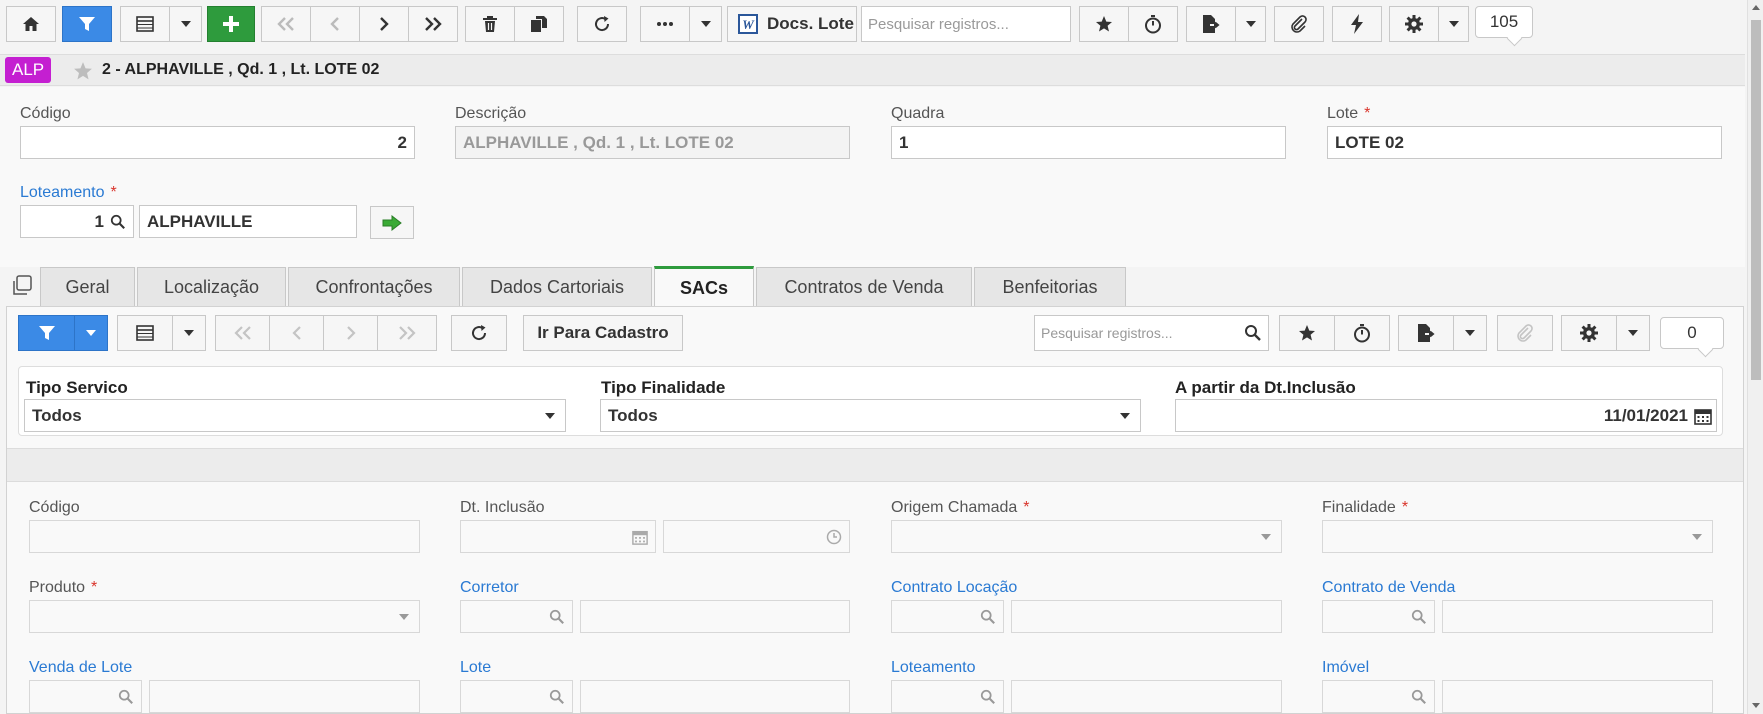 The height and width of the screenshot is (714, 1763). Describe the element at coordinates (1703, 416) in the screenshot. I see `calendar-icon` at that location.